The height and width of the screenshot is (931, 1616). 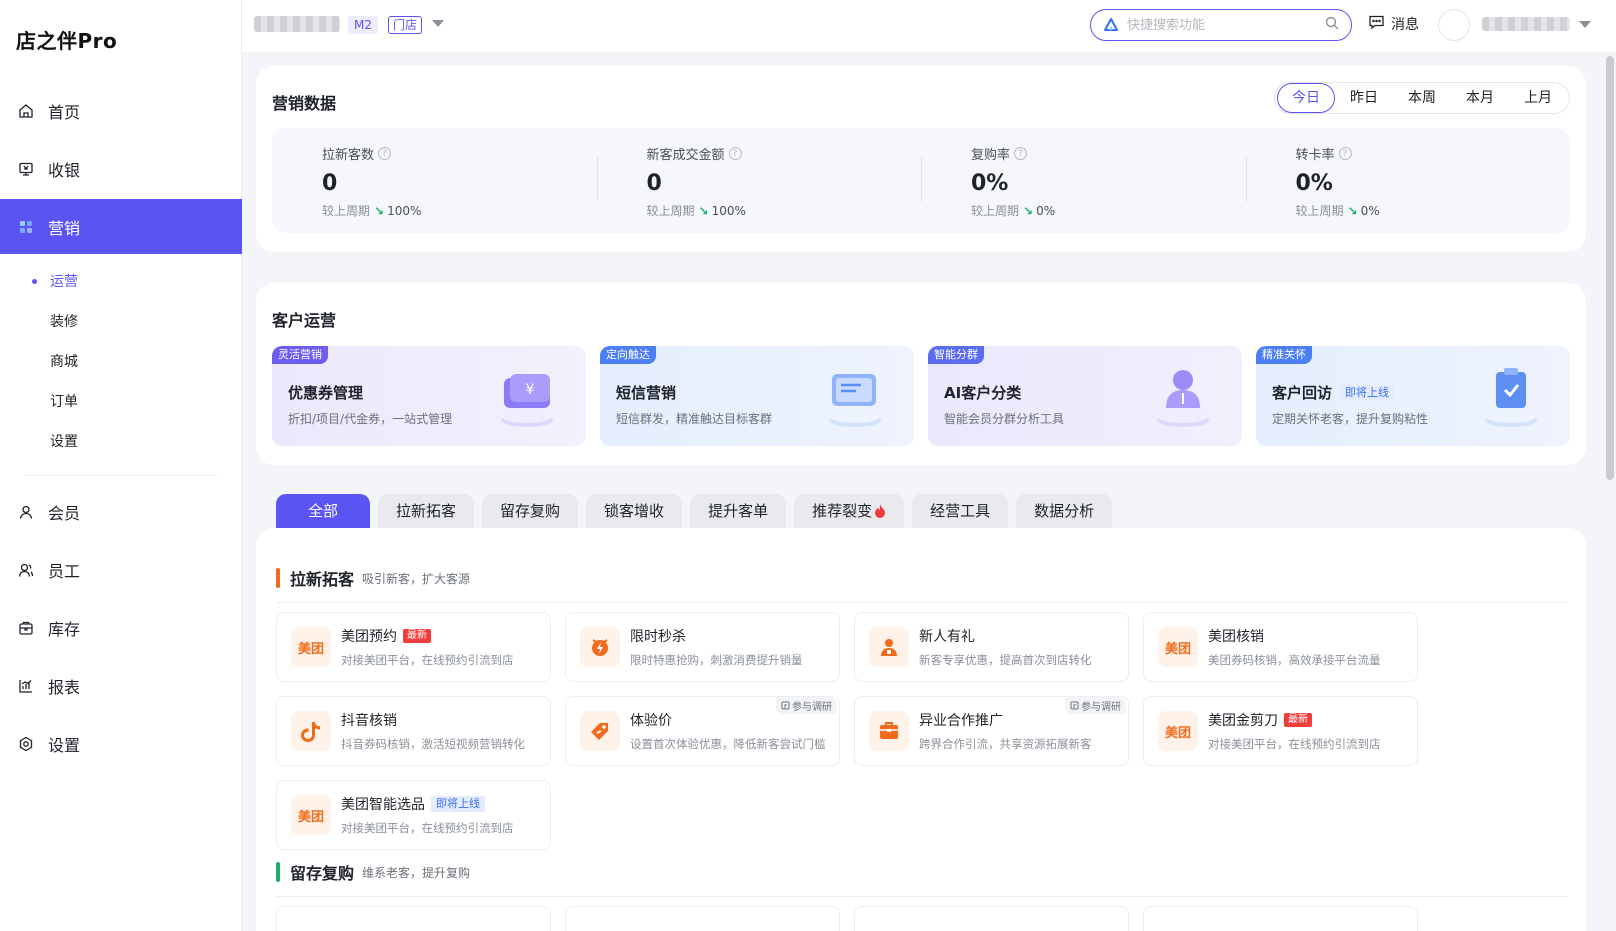 I want to click on feature-coupon-management: 灵活营销 优惠券管理 折扣/项目/代金券，一站式管理 ¥, so click(x=429, y=396).